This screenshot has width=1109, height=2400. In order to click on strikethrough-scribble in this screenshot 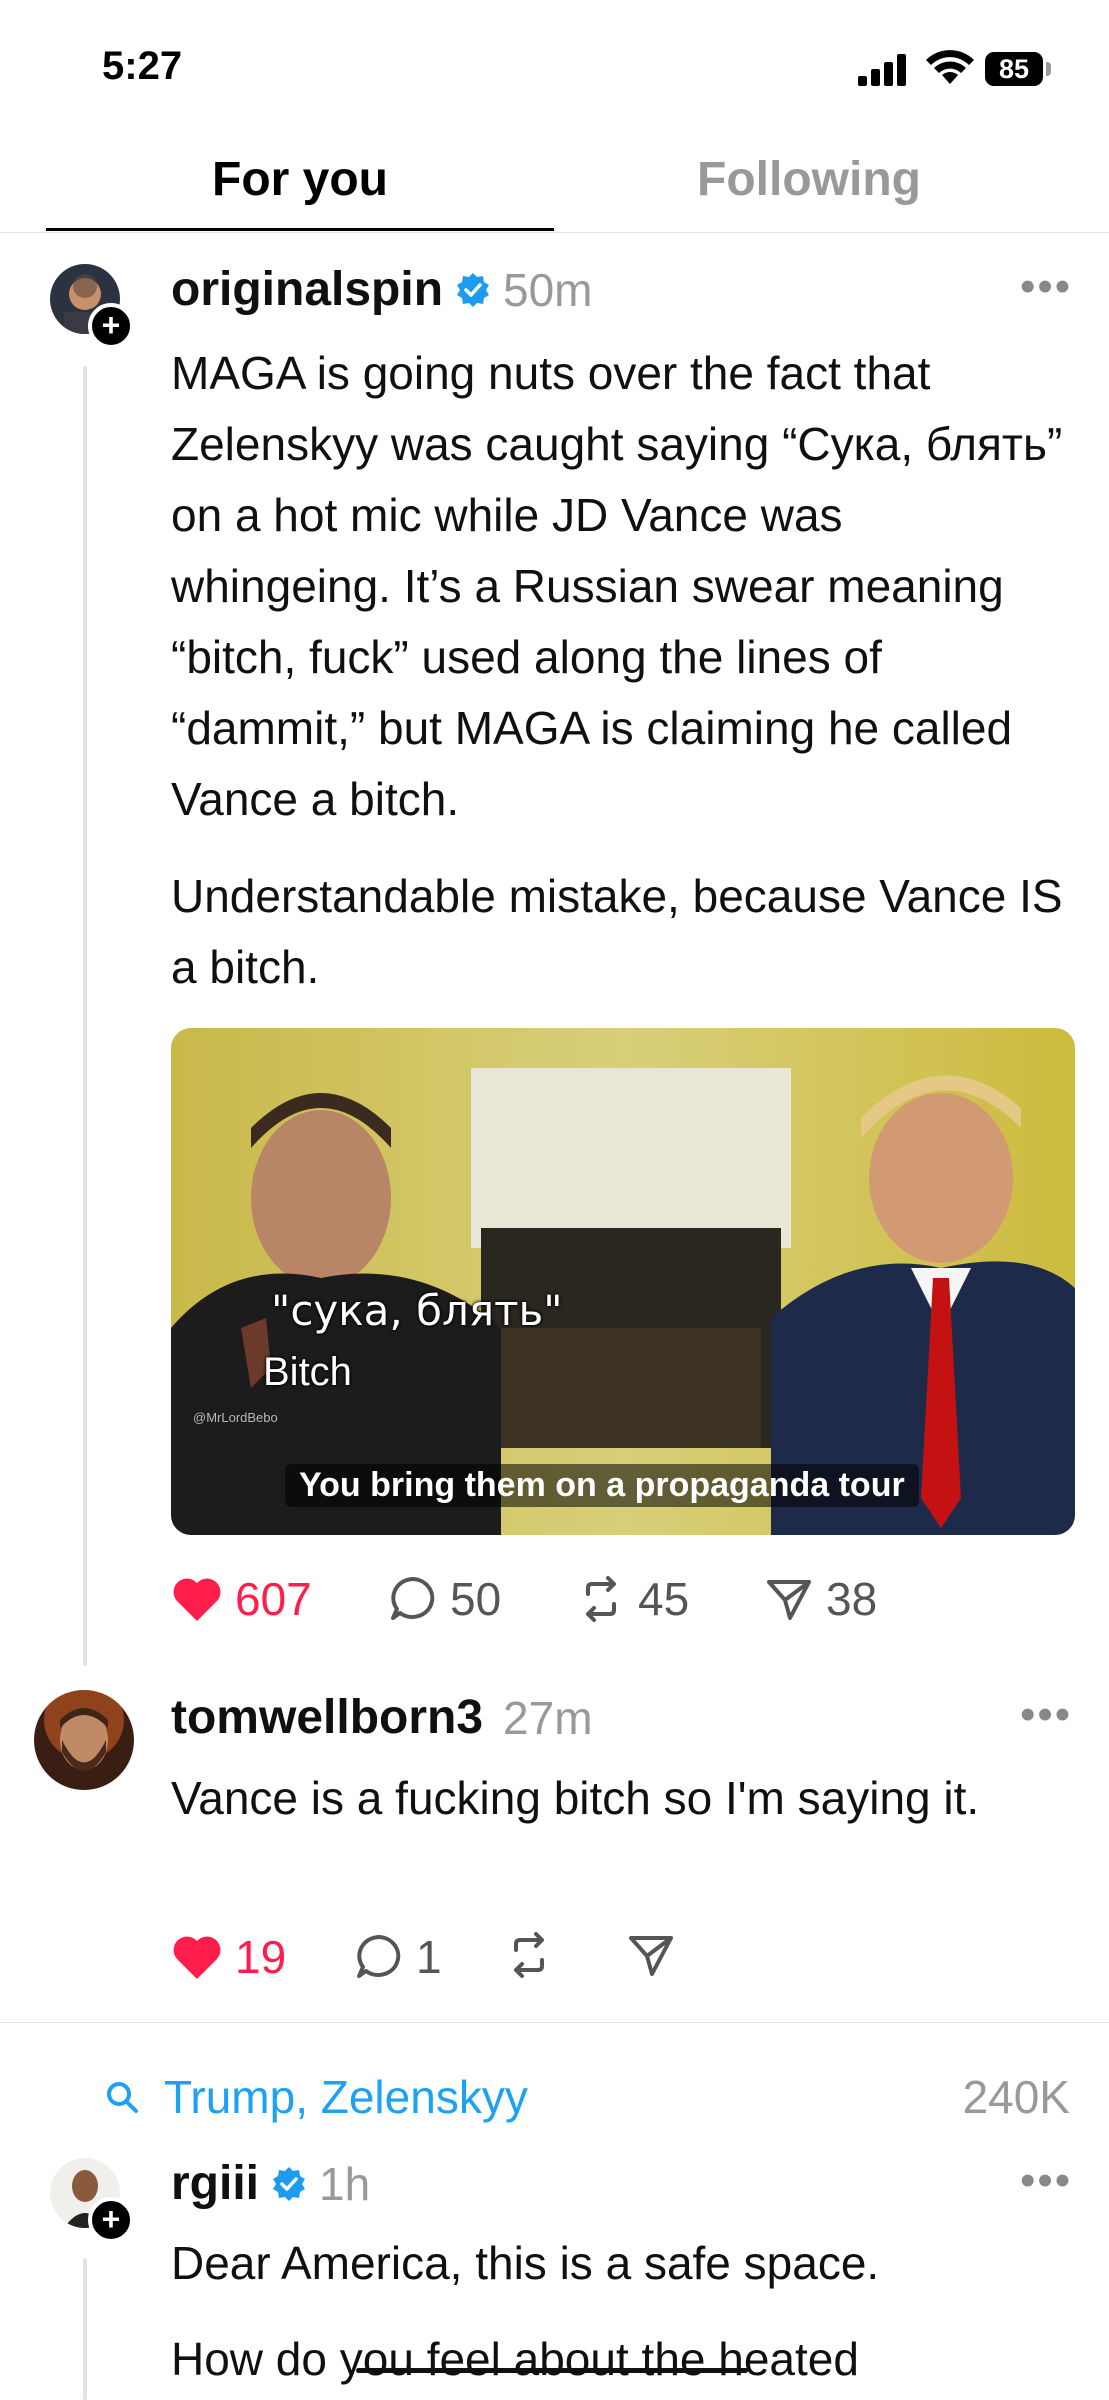, I will do `click(552, 2370)`.